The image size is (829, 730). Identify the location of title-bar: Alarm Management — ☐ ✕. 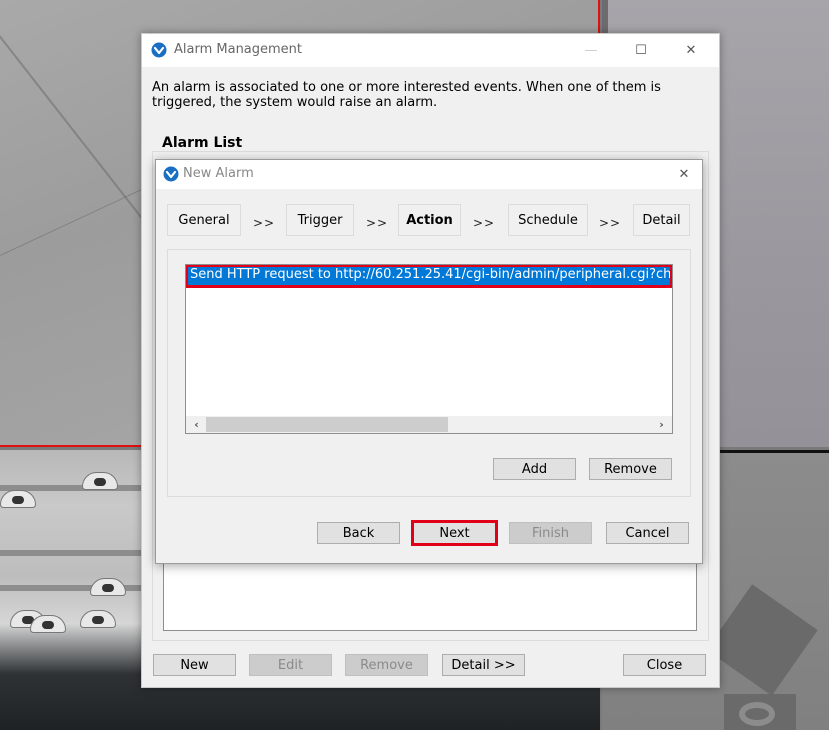
(430, 50).